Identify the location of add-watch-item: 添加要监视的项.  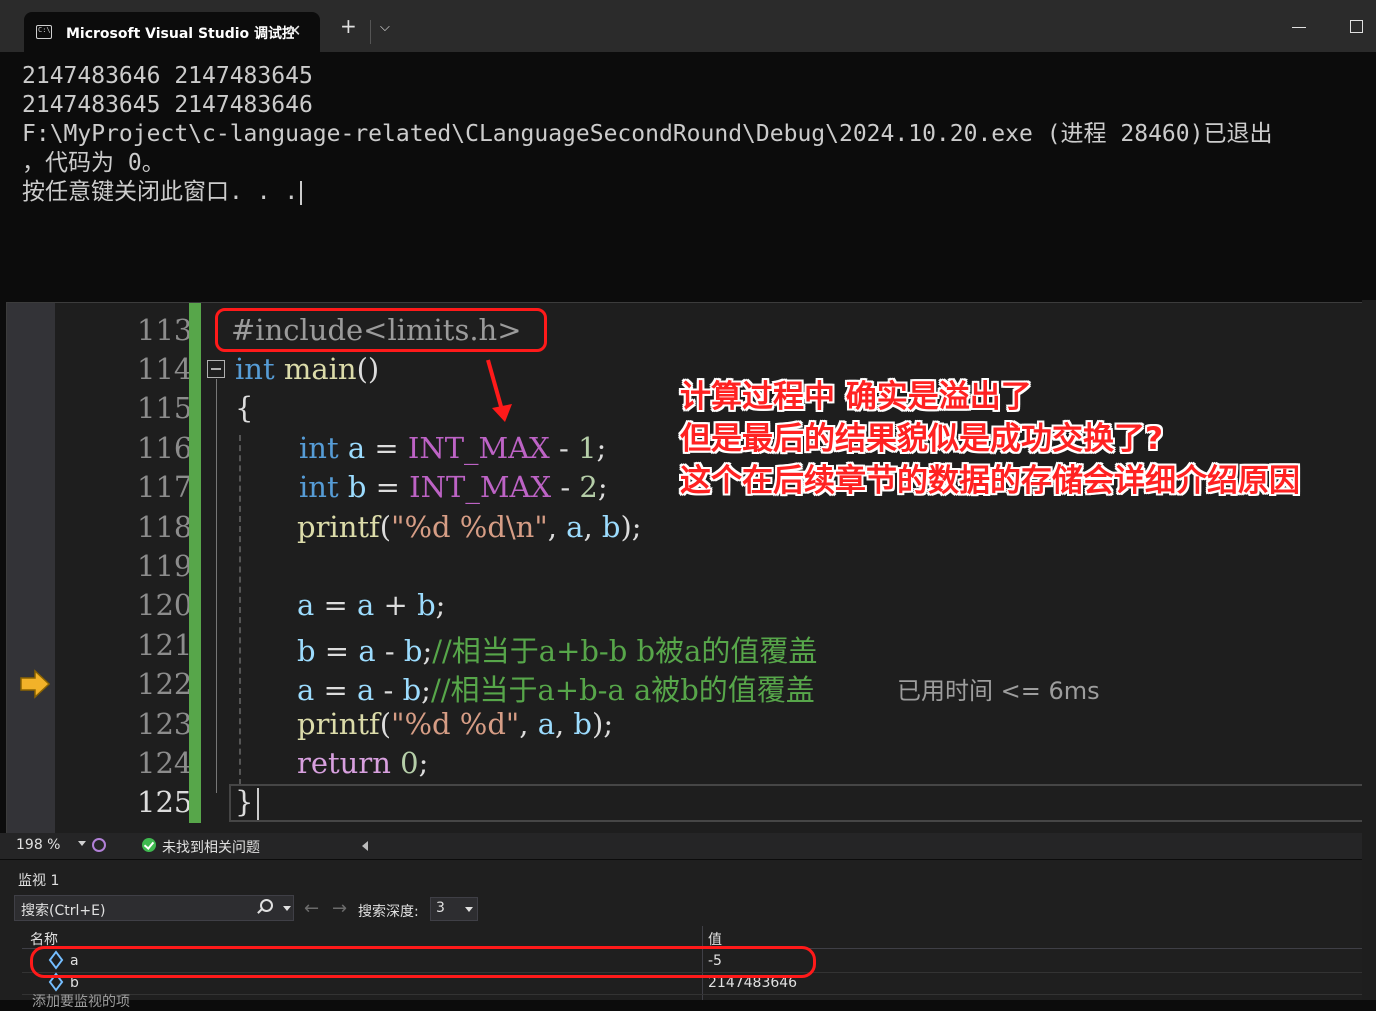
(81, 1001).